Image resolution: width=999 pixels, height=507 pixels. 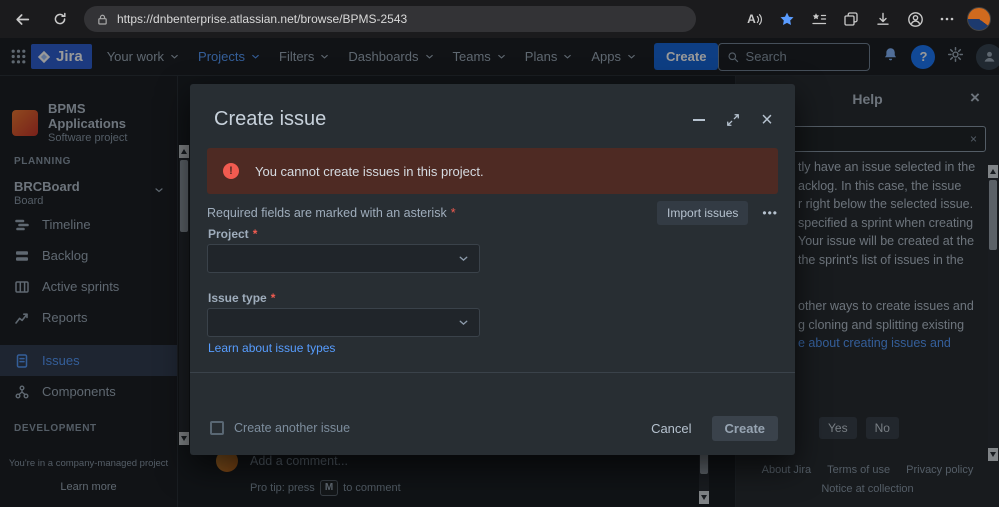 What do you see at coordinates (237, 298) in the screenshot?
I see `field-label-text: Issue type` at bounding box center [237, 298].